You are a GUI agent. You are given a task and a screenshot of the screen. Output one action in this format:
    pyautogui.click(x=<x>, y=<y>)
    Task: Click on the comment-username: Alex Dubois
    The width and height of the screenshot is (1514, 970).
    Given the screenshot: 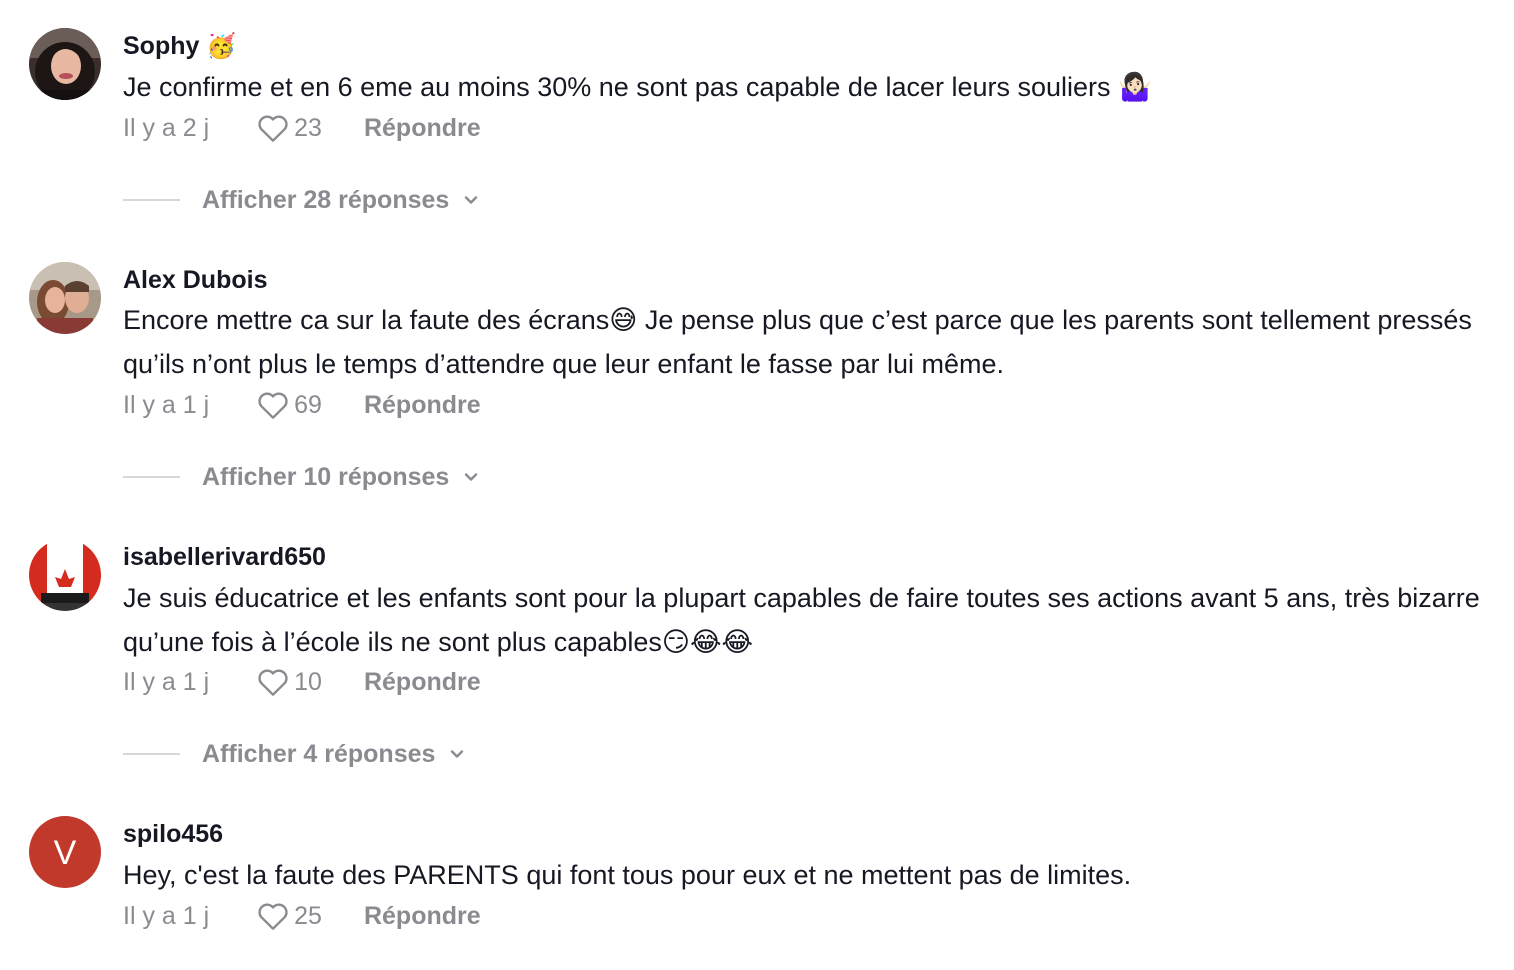 What is the action you would take?
    pyautogui.click(x=195, y=280)
    